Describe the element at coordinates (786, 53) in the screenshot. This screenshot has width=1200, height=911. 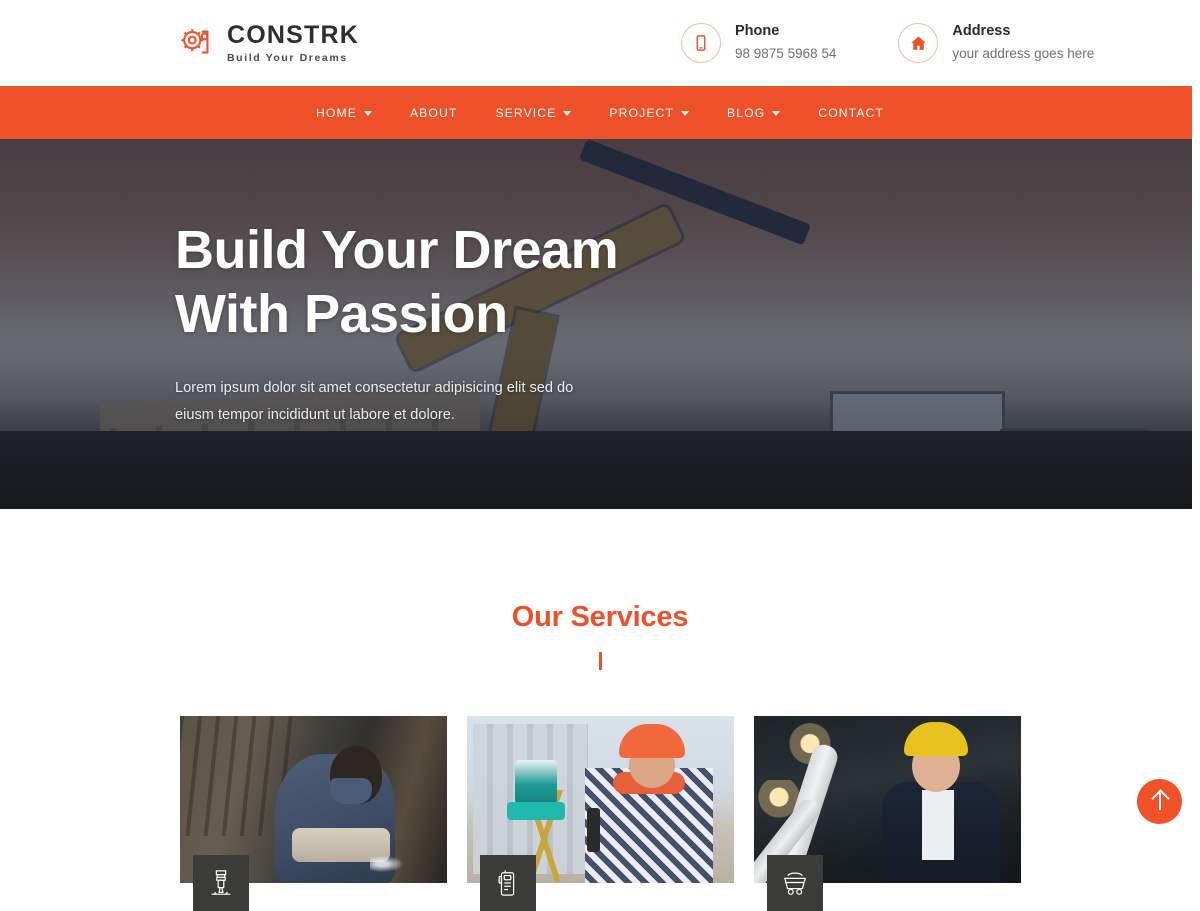
I see `contact-phone-value: 98 9875 5968 54` at that location.